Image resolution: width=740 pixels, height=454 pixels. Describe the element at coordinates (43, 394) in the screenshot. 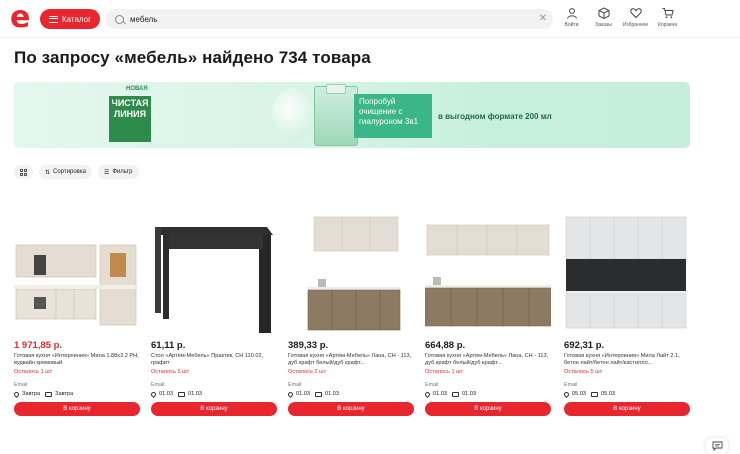

I see `product-delivery: Завтра Завтра` at that location.